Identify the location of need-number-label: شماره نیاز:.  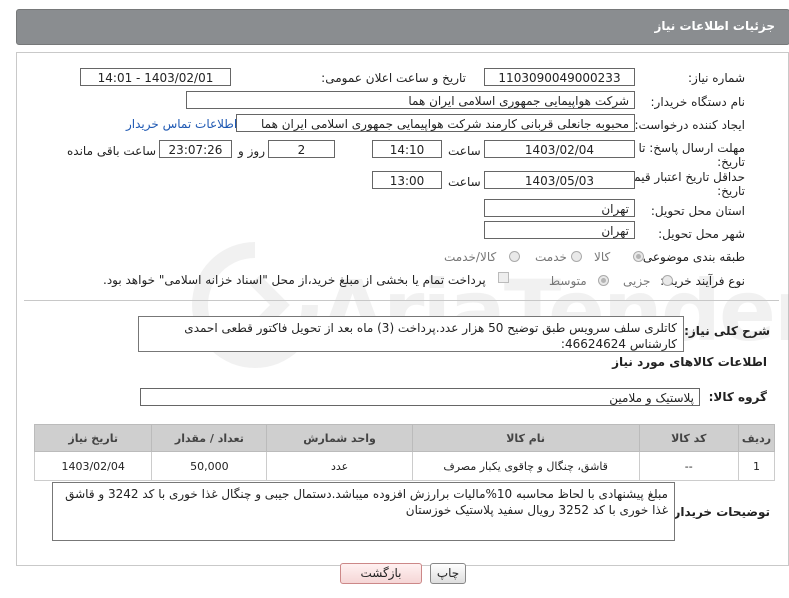
(716, 78).